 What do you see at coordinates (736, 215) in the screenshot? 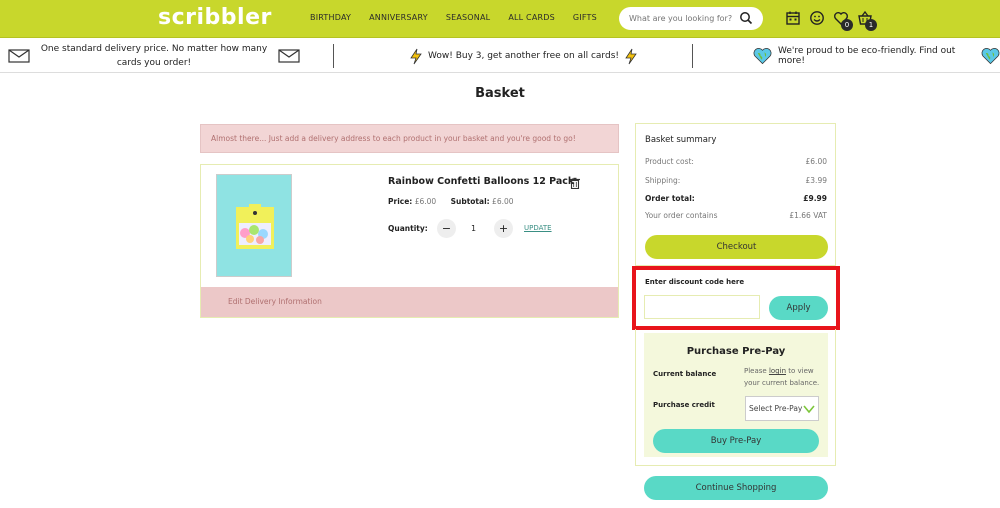
I see `summary-row-vat: Your order contains £1.66 VAT` at bounding box center [736, 215].